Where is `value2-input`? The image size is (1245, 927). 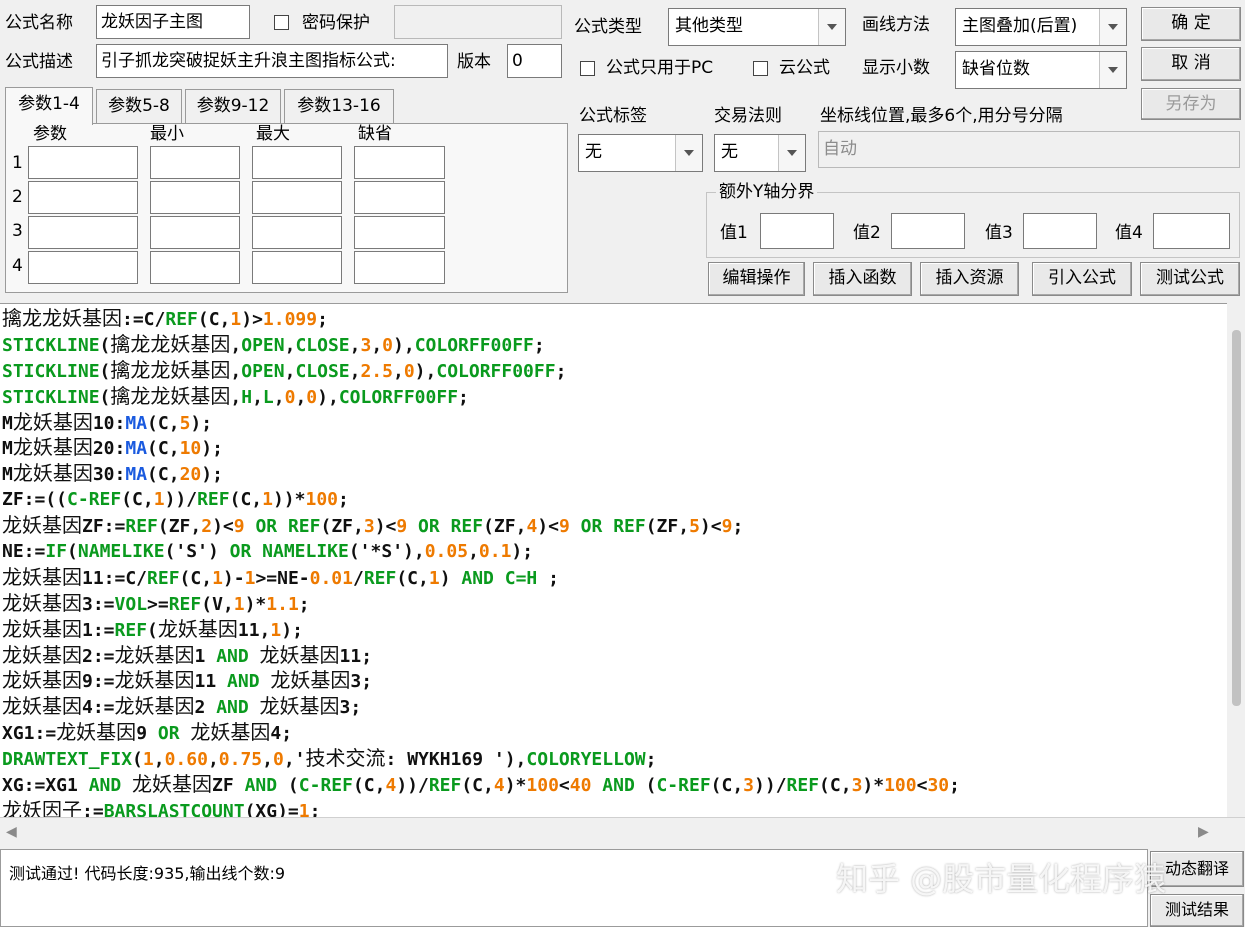
value2-input is located at coordinates (928, 231).